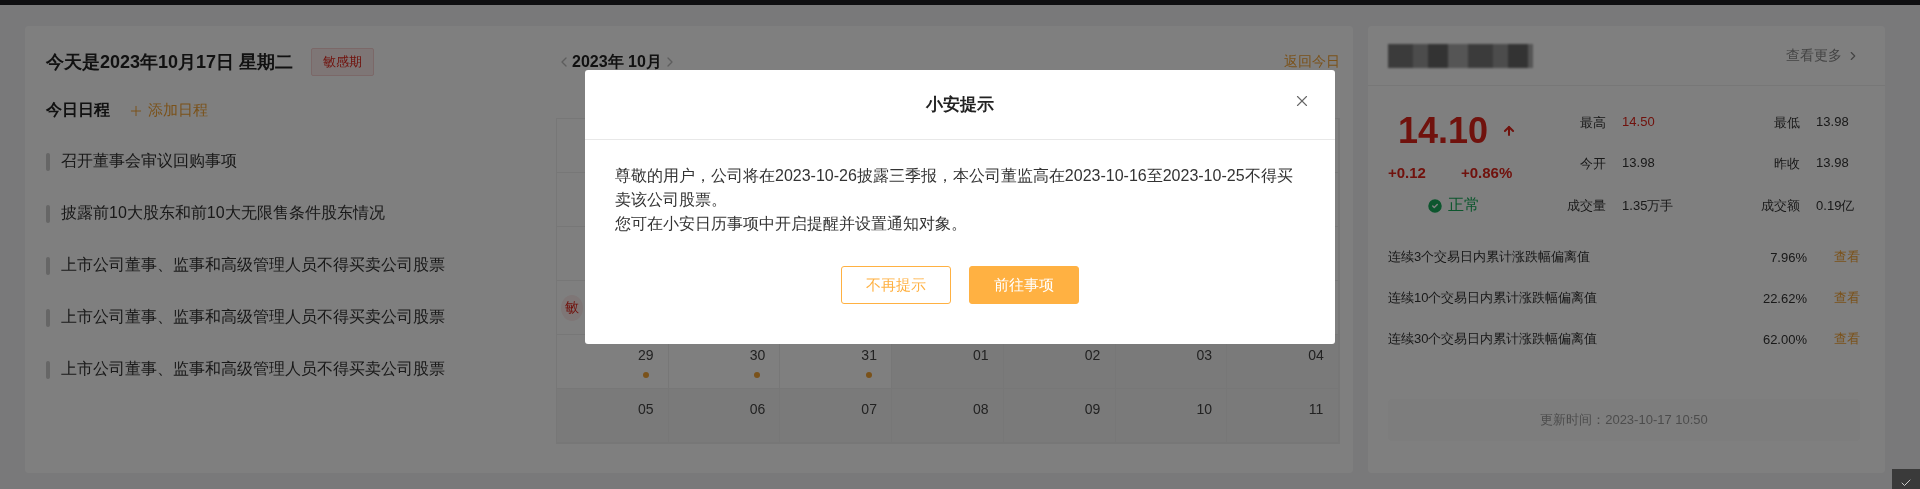 The width and height of the screenshot is (1920, 489). Describe the element at coordinates (1788, 257) in the screenshot. I see `deviation-value: 7.96%` at that location.